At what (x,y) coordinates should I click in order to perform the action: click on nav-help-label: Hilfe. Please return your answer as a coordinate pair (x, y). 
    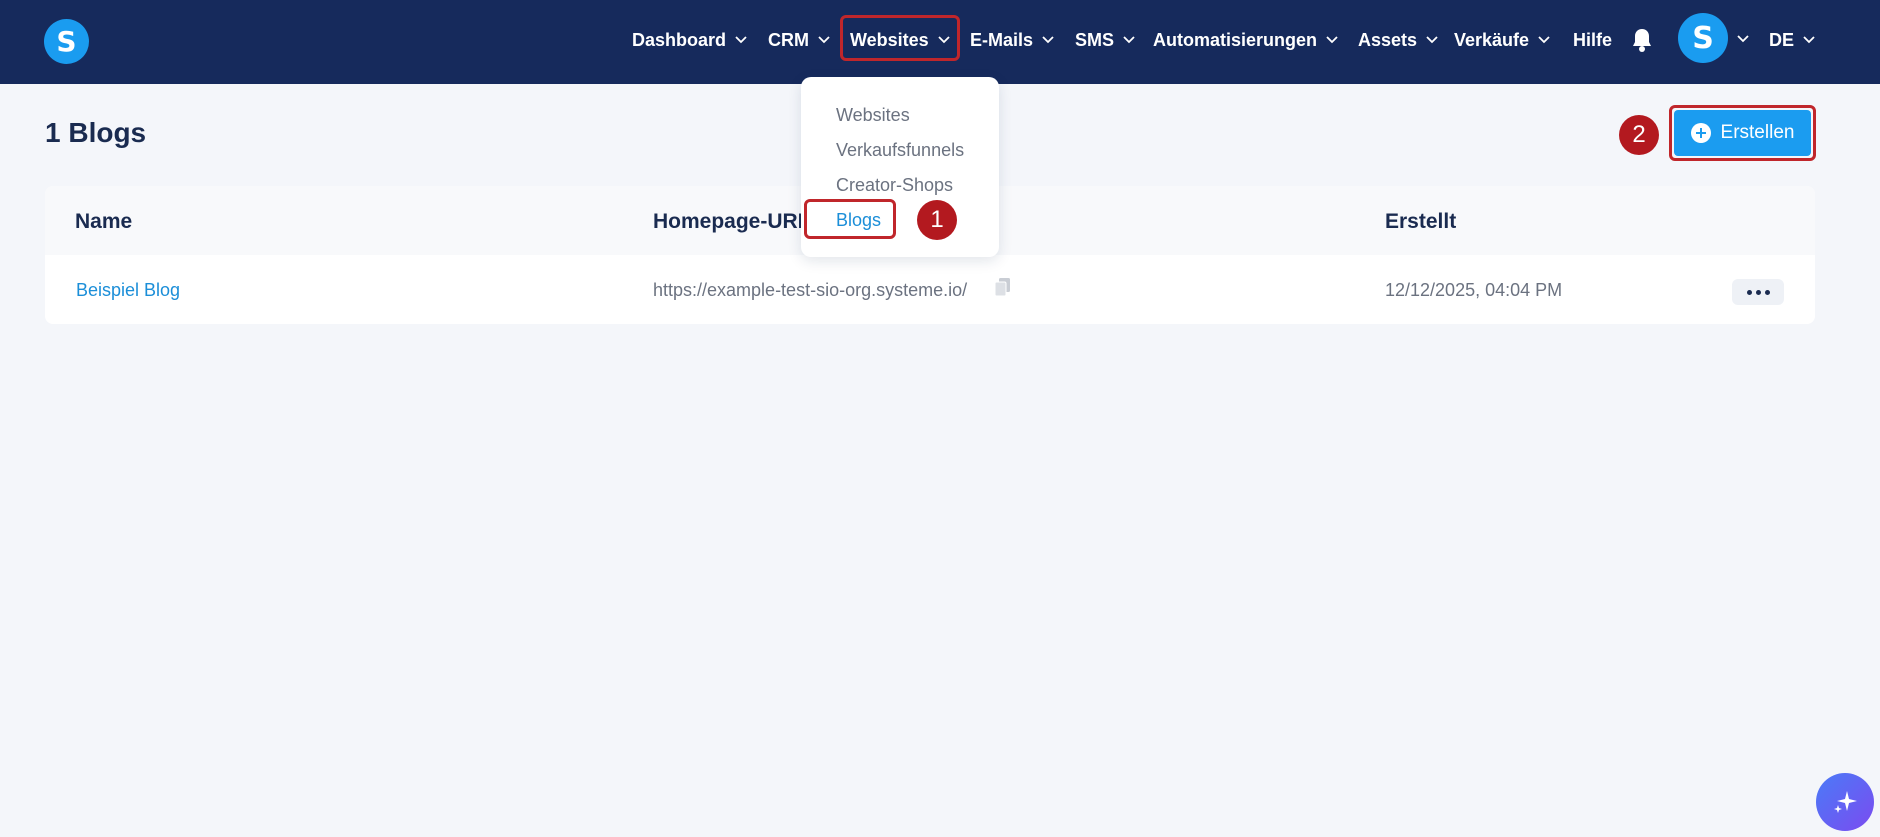
    Looking at the image, I should click on (1593, 39).